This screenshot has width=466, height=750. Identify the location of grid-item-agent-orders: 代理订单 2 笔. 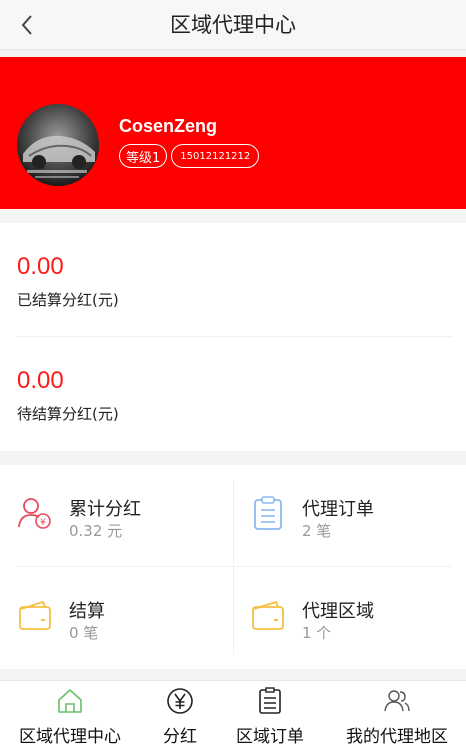
(349, 515).